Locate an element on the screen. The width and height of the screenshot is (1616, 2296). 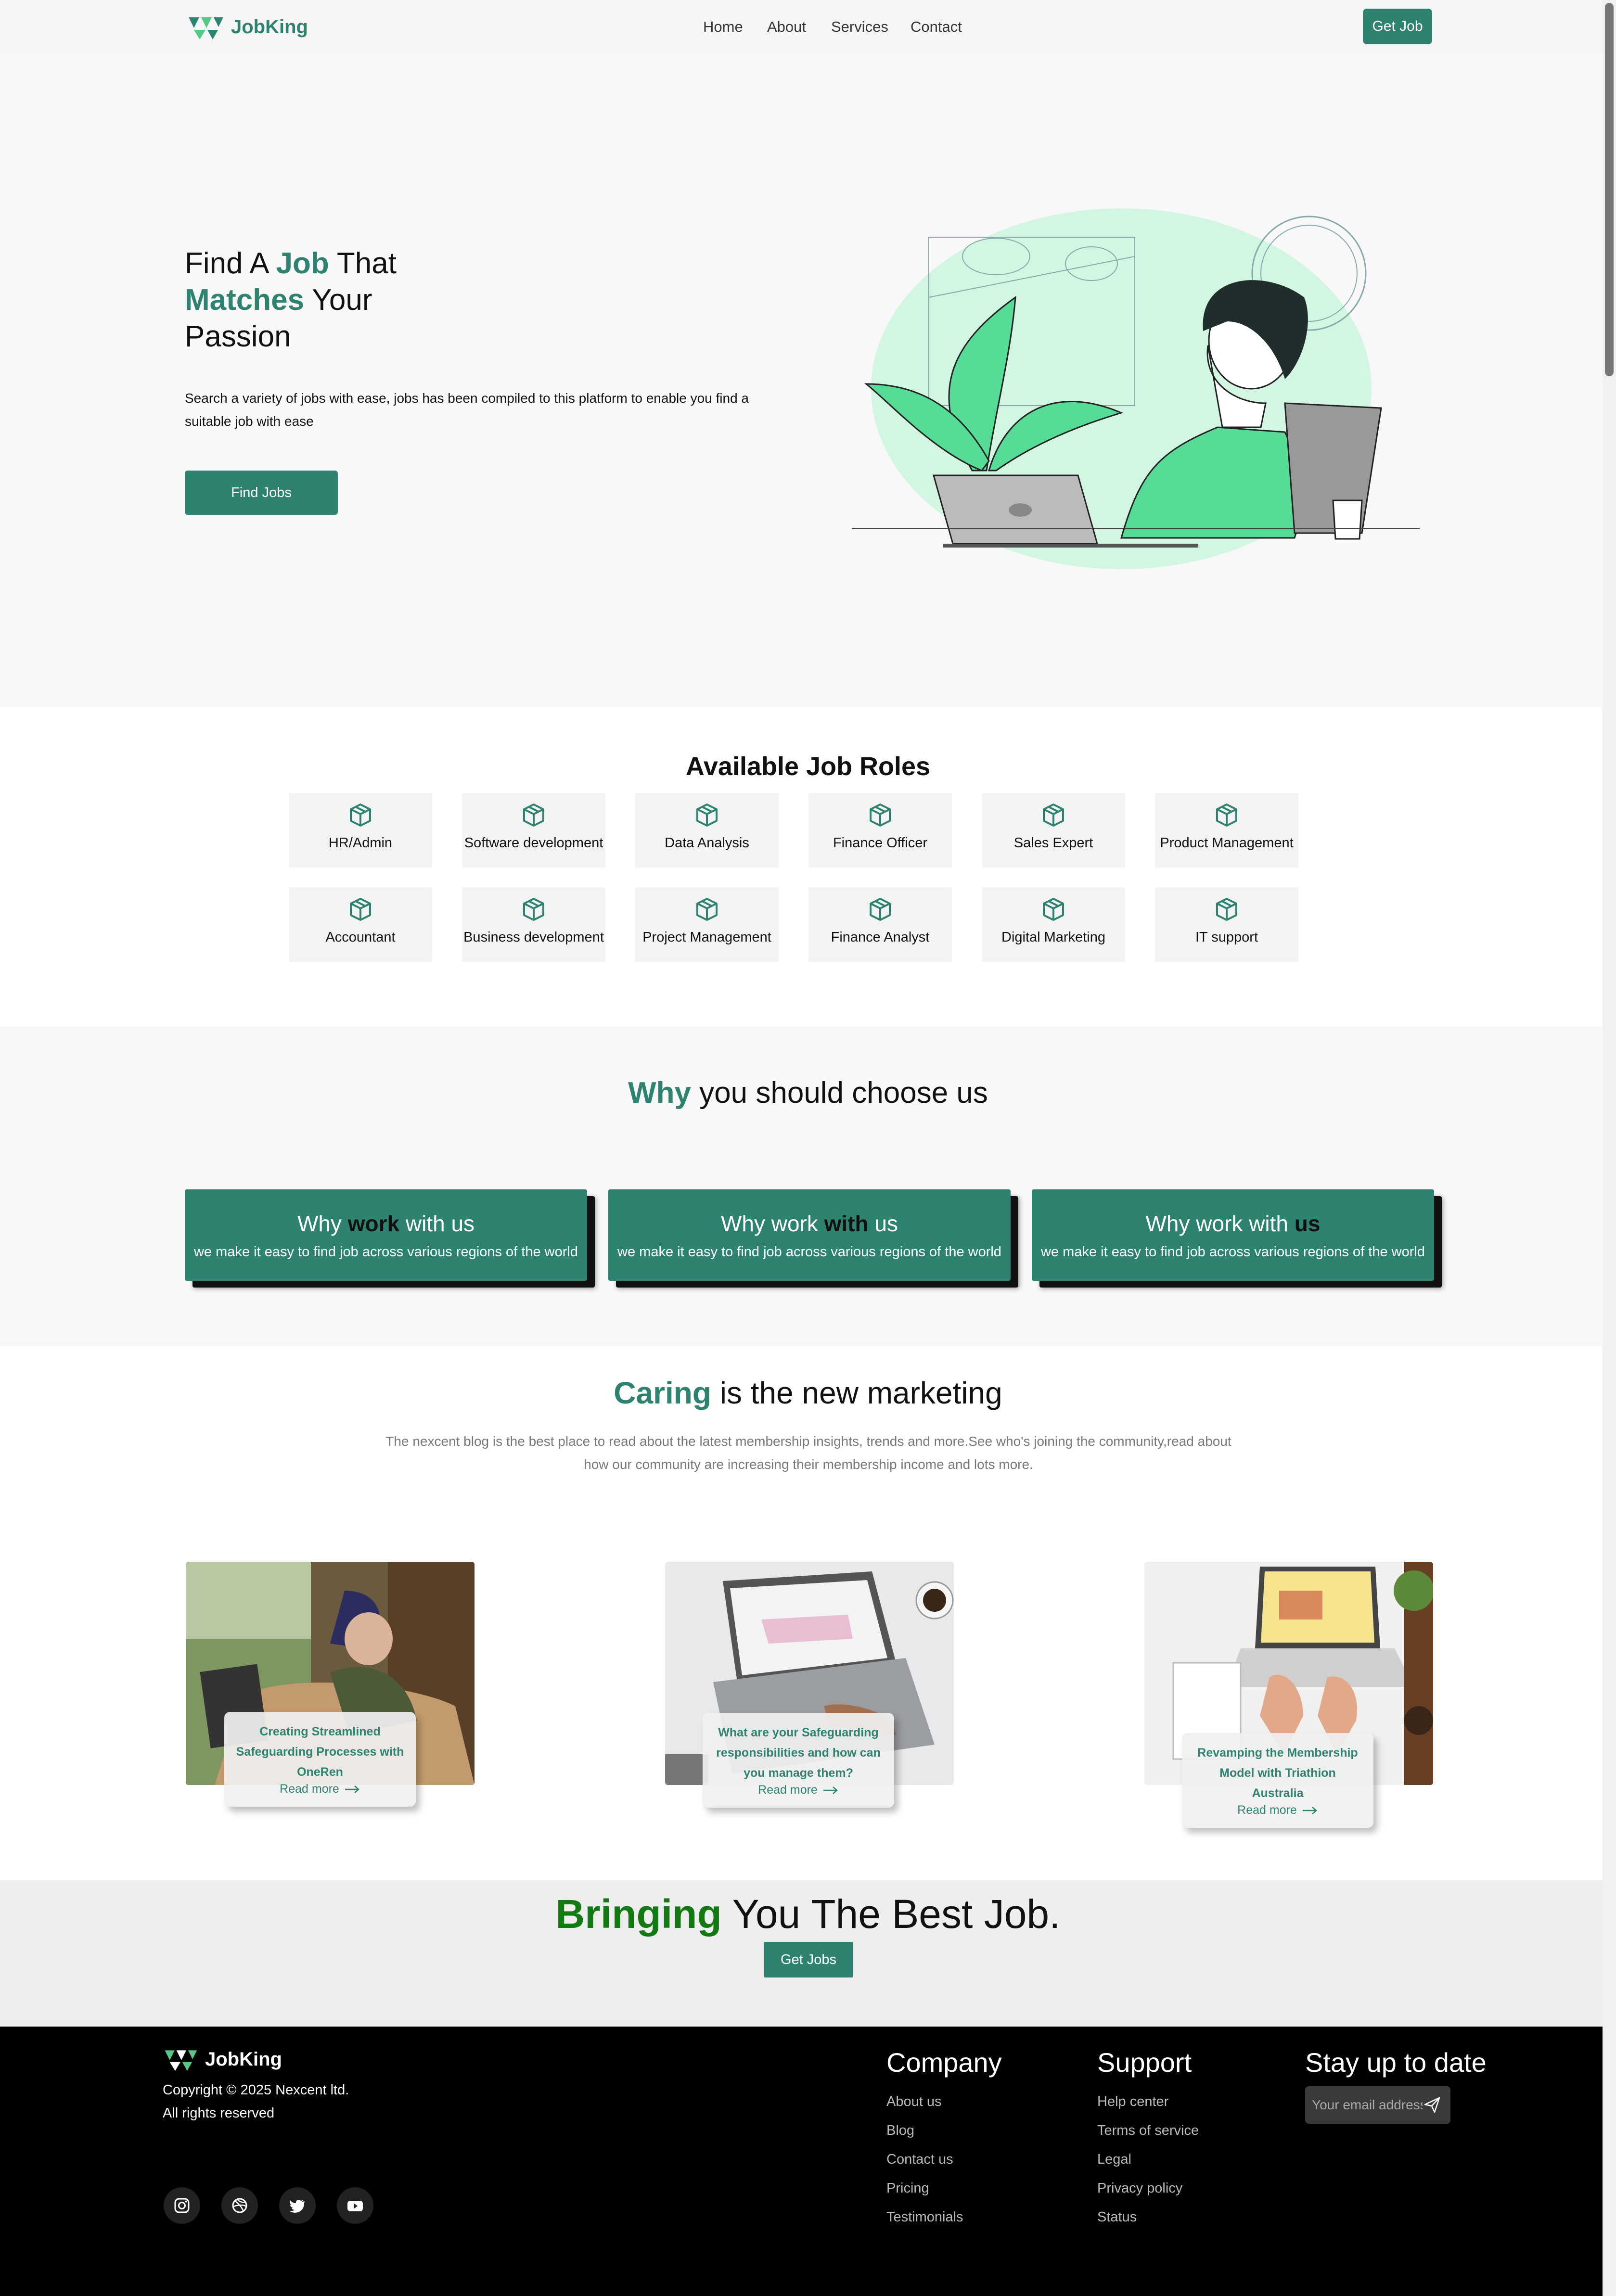
hero-title-part: That is located at coordinates (363, 263).